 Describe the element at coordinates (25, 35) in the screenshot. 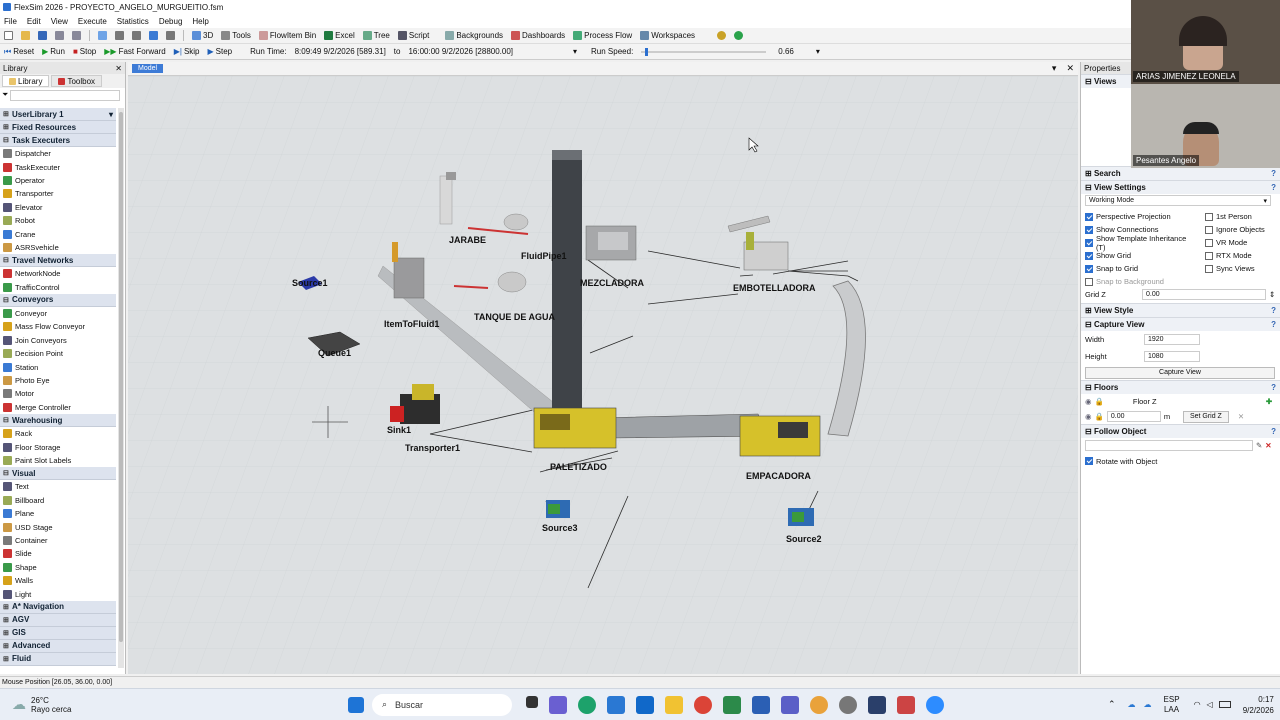

I see `open-folder-icon` at that location.